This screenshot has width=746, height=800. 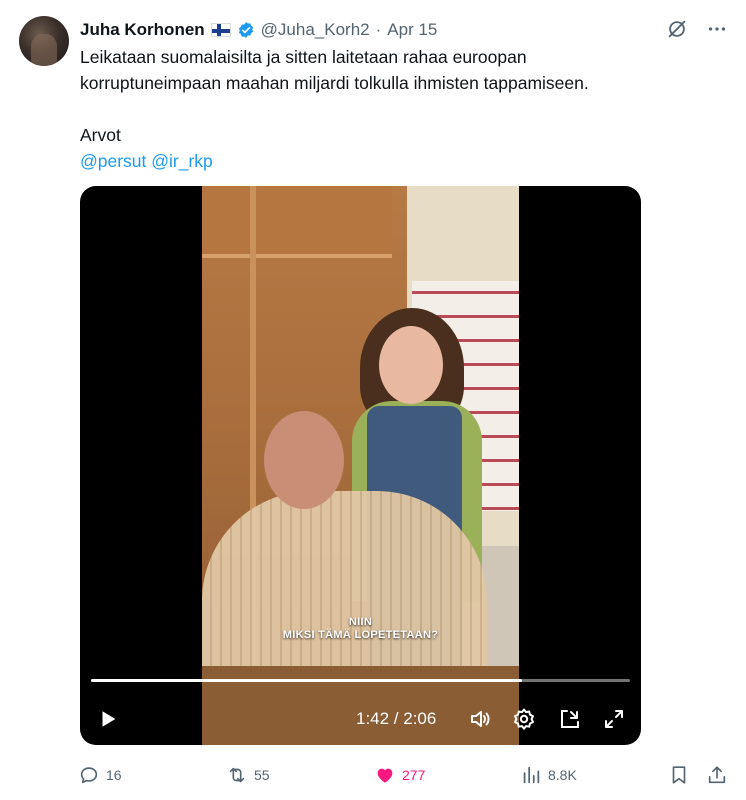 I want to click on author-name: Juha Korhonen, so click(x=142, y=30).